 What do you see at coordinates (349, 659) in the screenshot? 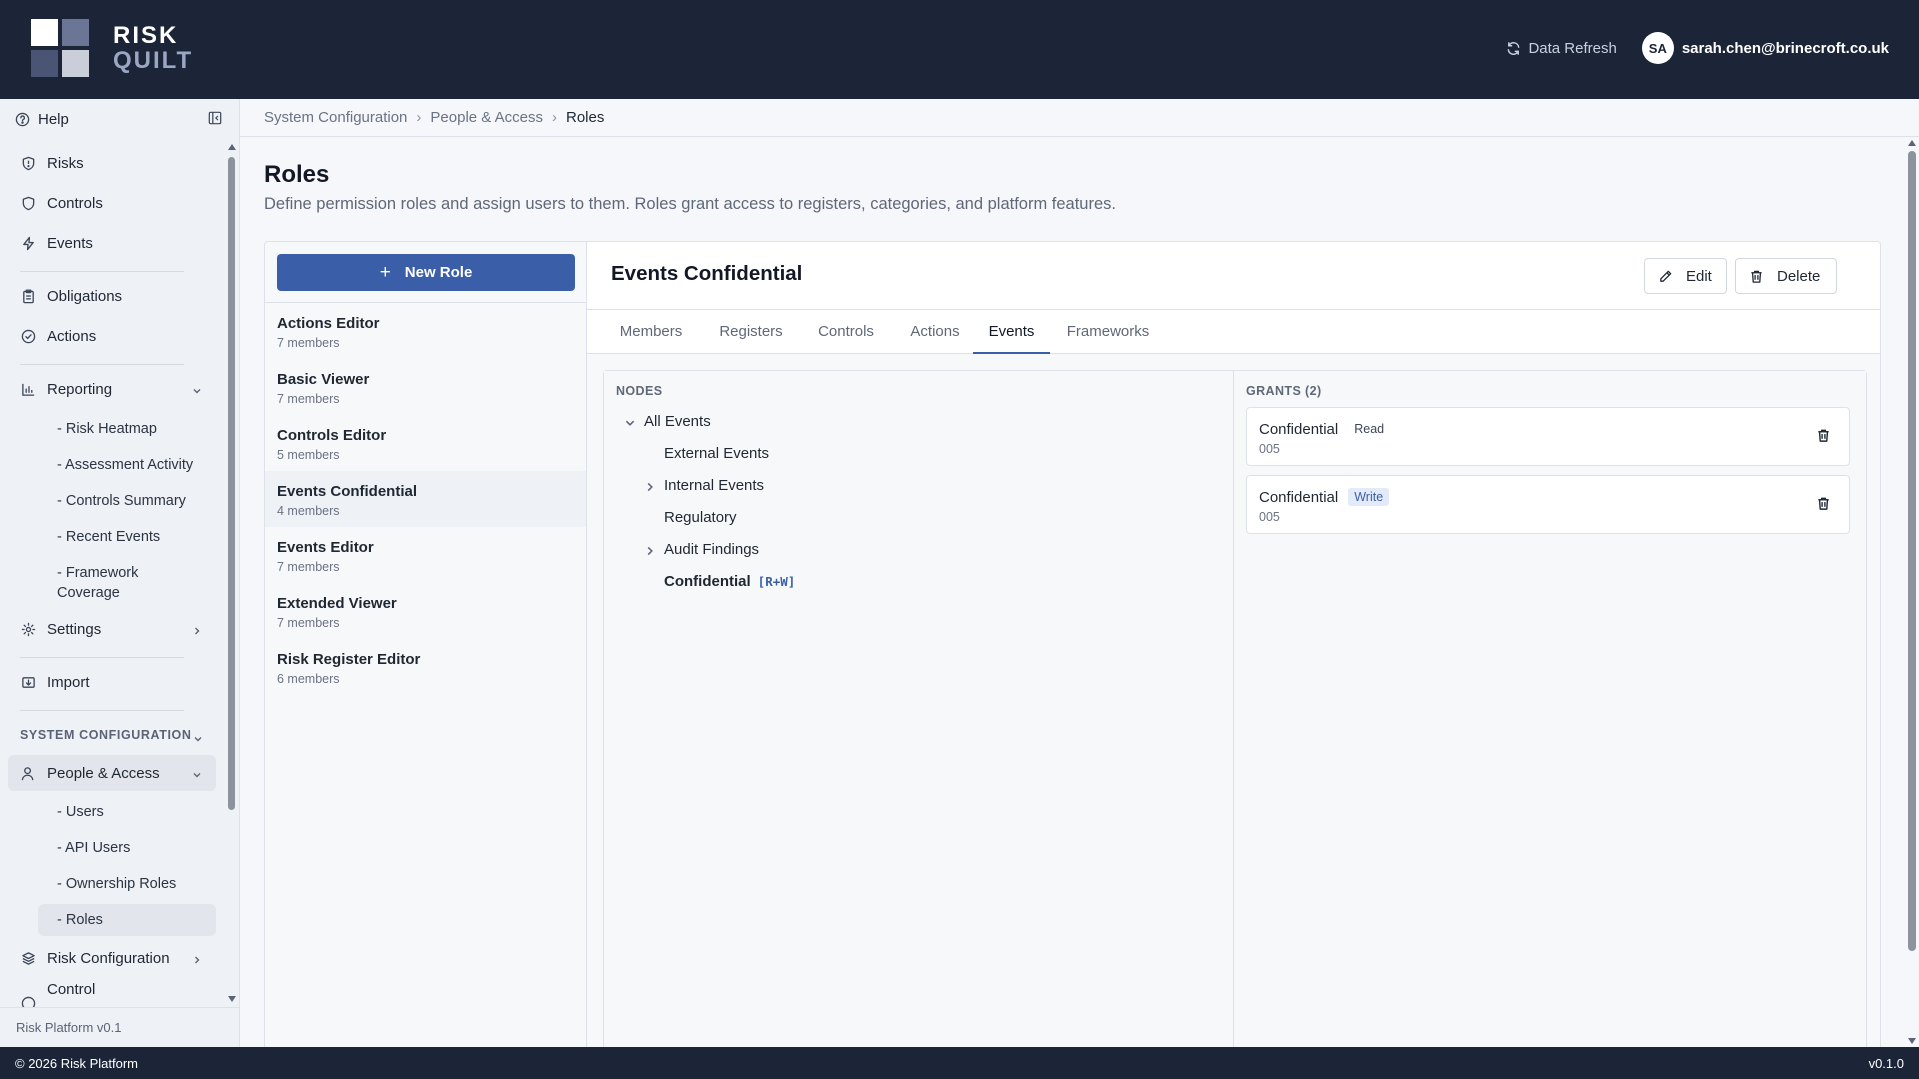
I see `role-name: Risk Register Editor` at bounding box center [349, 659].